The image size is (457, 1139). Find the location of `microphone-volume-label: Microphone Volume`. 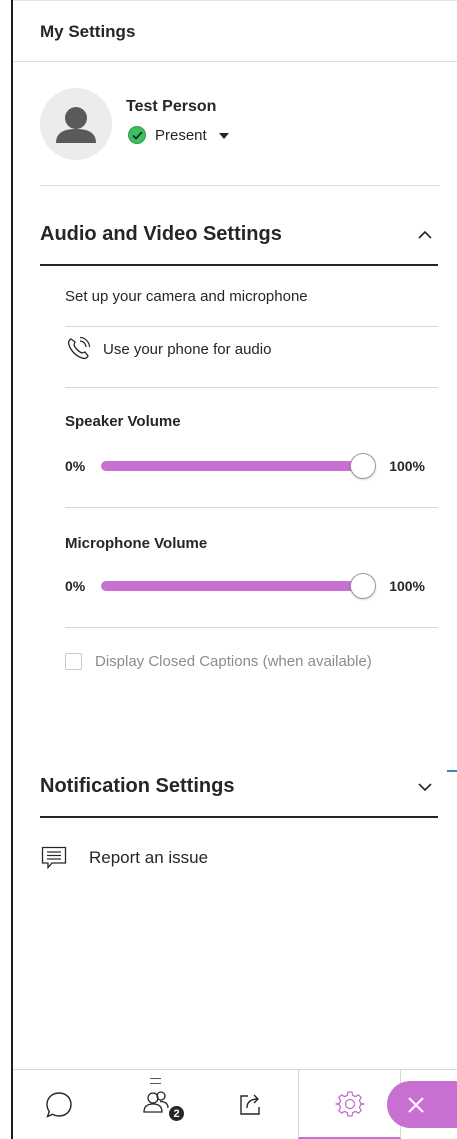

microphone-volume-label: Microphone Volume is located at coordinates (136, 543).